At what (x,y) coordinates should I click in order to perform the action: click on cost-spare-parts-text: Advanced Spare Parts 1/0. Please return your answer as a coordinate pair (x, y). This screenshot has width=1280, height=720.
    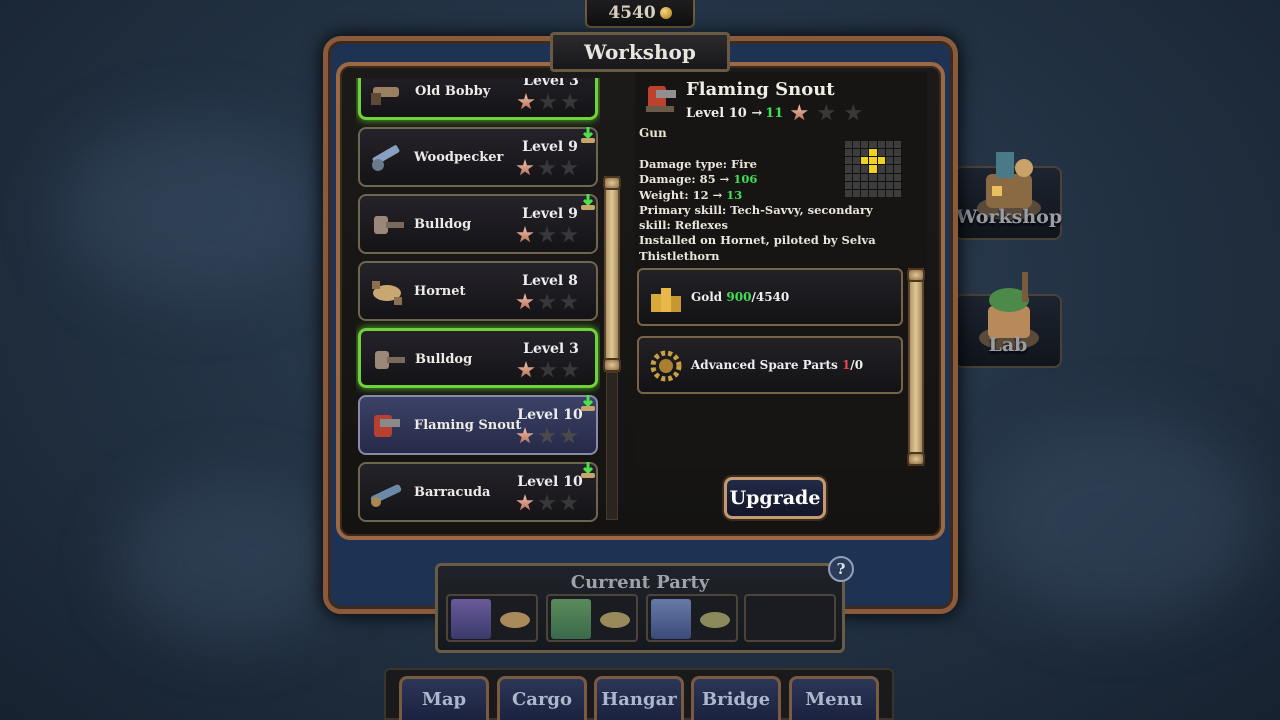
    Looking at the image, I should click on (777, 365).